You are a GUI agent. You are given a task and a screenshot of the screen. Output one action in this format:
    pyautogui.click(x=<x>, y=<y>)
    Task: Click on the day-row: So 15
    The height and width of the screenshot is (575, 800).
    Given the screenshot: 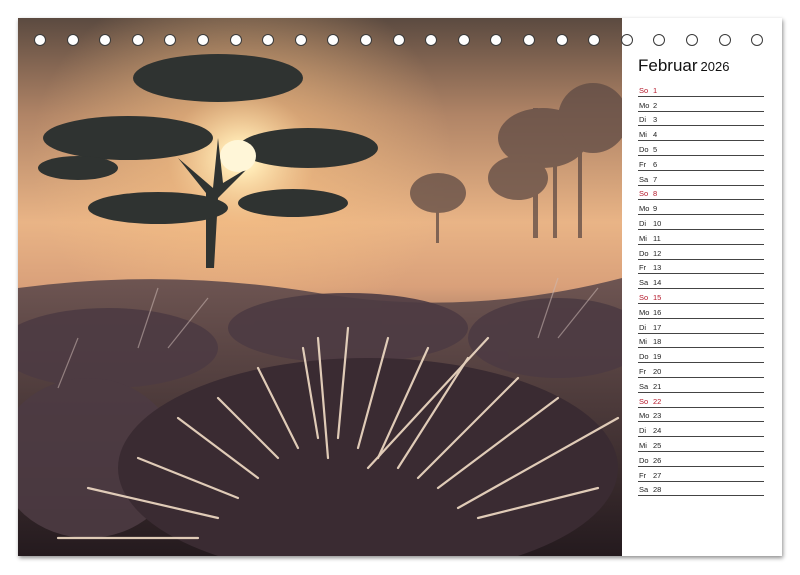 What is the action you would take?
    pyautogui.click(x=701, y=296)
    